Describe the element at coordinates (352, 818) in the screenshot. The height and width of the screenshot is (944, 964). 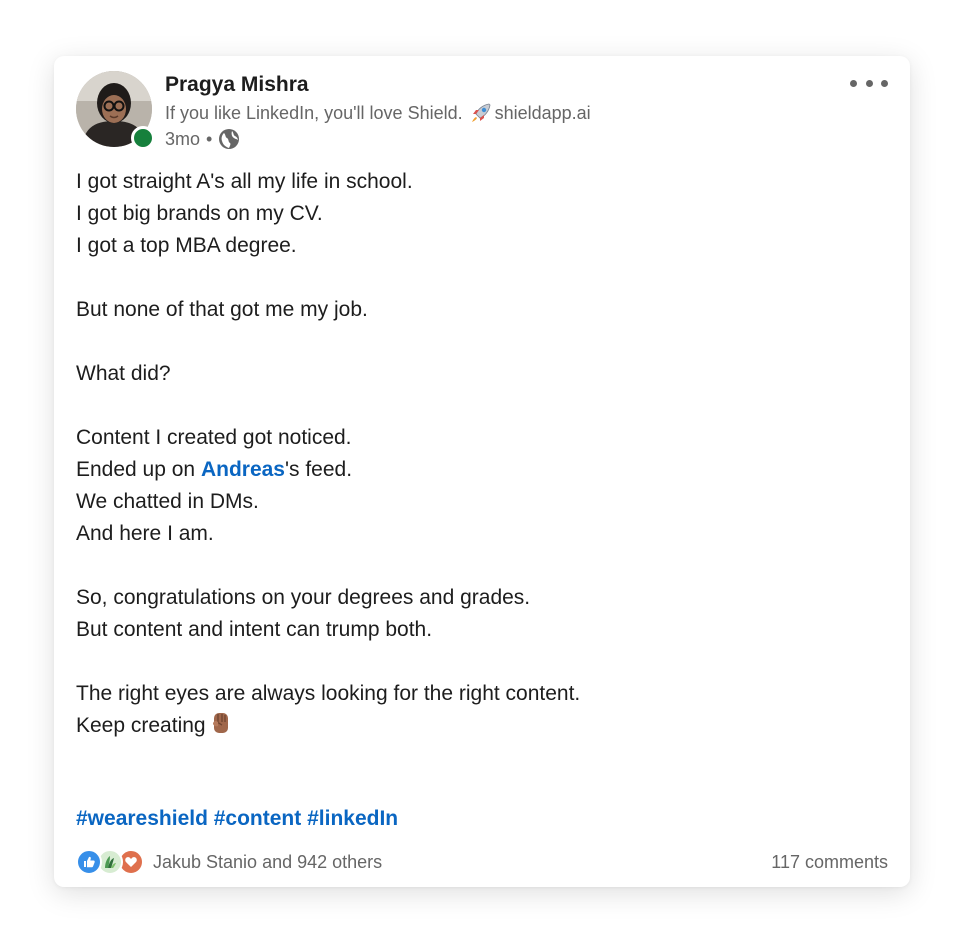
I see `hashtag-link: #linkedIn` at that location.